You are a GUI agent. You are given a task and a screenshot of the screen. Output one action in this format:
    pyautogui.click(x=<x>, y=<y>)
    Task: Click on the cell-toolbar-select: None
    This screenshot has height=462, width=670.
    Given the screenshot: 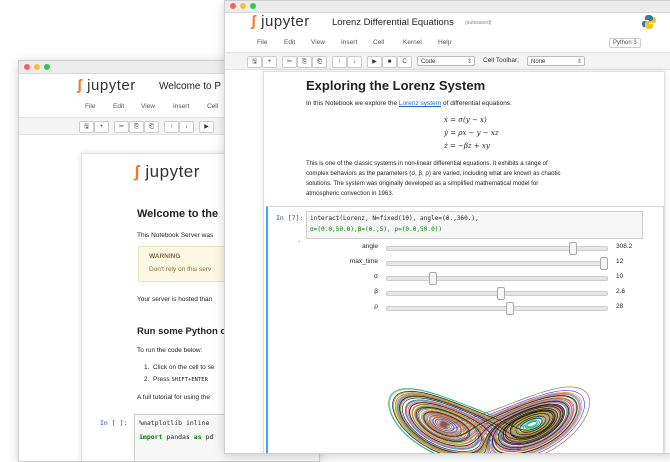 What is the action you would take?
    pyautogui.click(x=556, y=61)
    